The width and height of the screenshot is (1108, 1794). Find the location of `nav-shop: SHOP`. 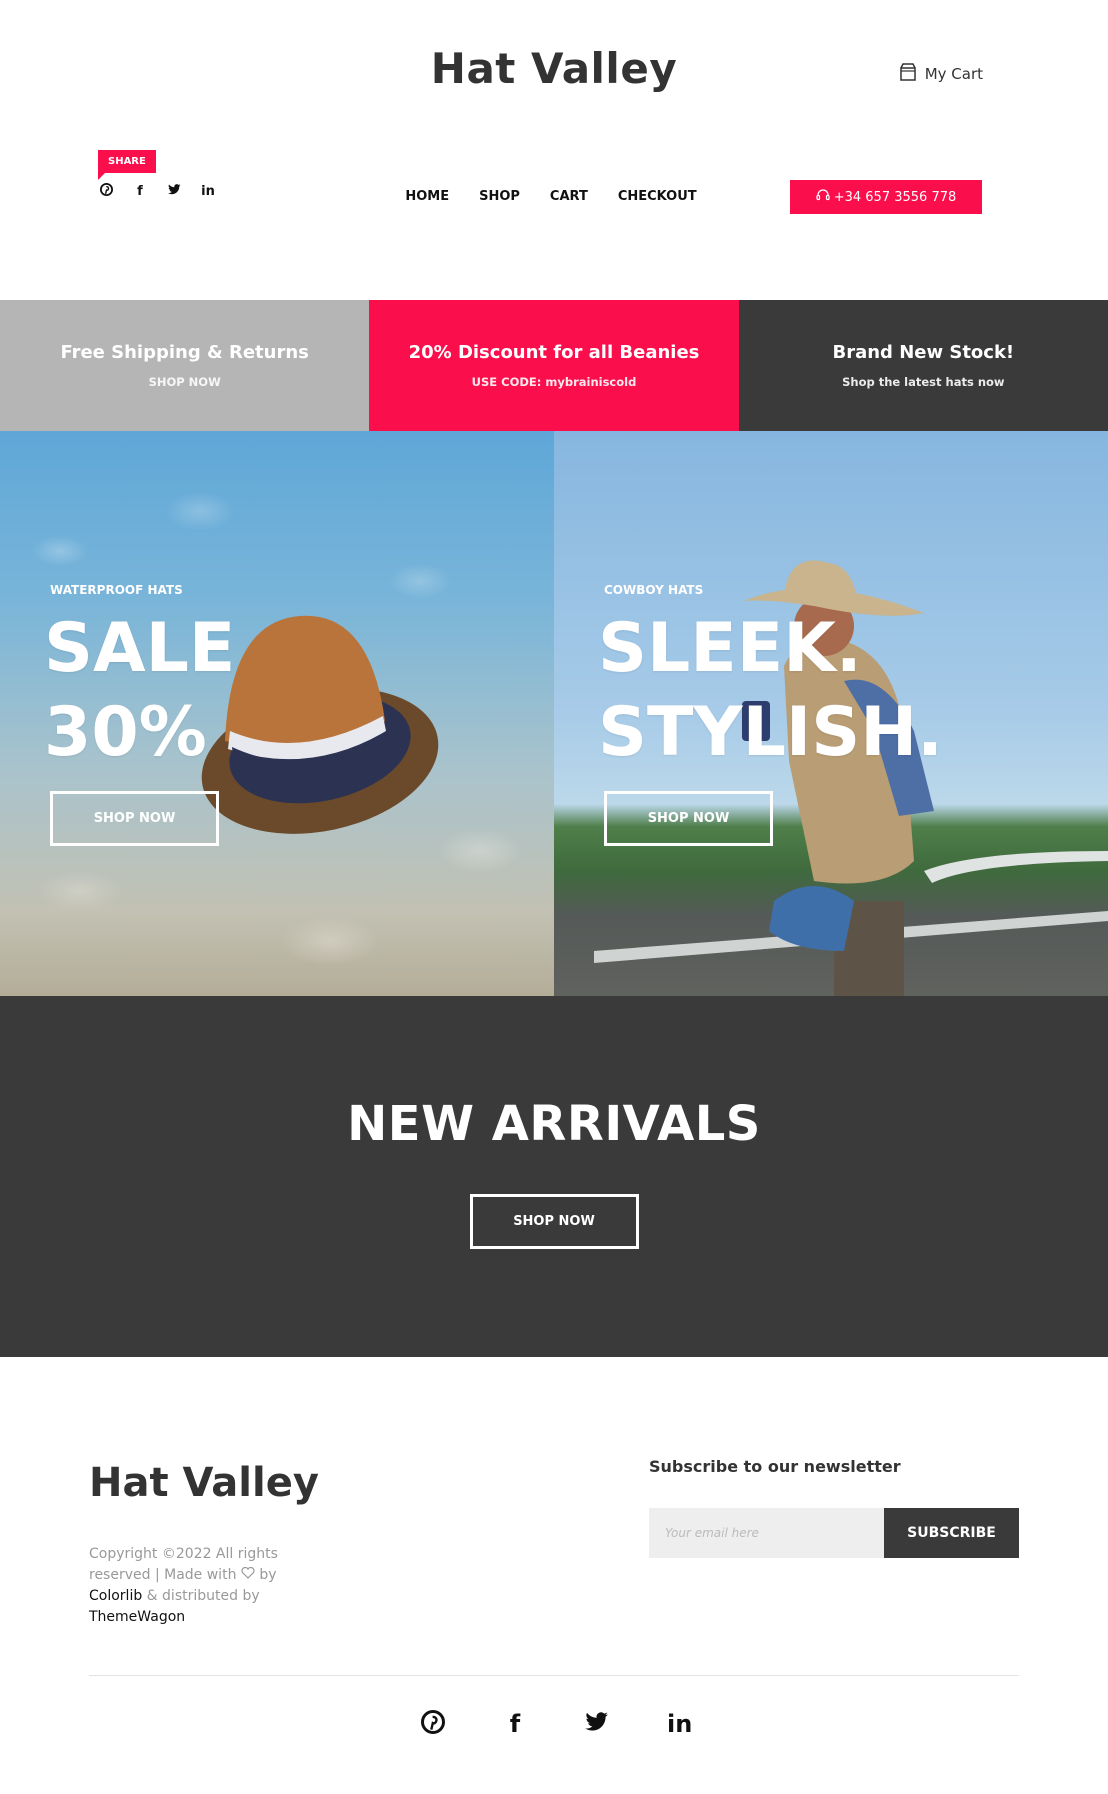

nav-shop: SHOP is located at coordinates (499, 196).